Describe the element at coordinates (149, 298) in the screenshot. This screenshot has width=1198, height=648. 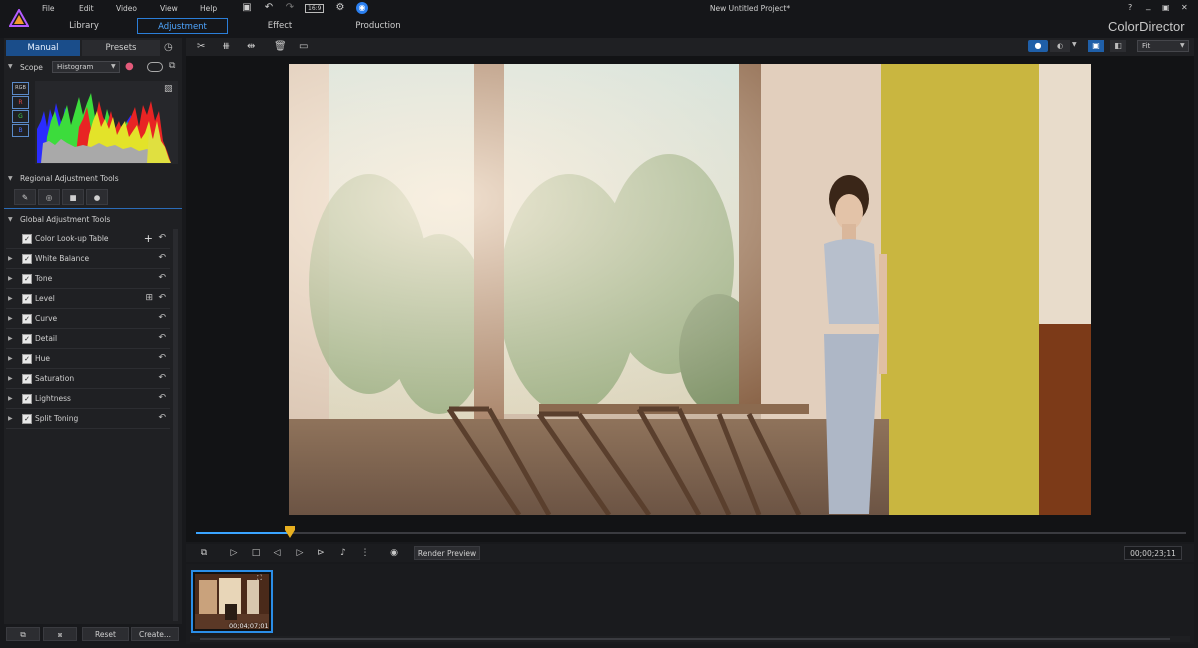
I see `auto-level-icon: ⊞` at that location.